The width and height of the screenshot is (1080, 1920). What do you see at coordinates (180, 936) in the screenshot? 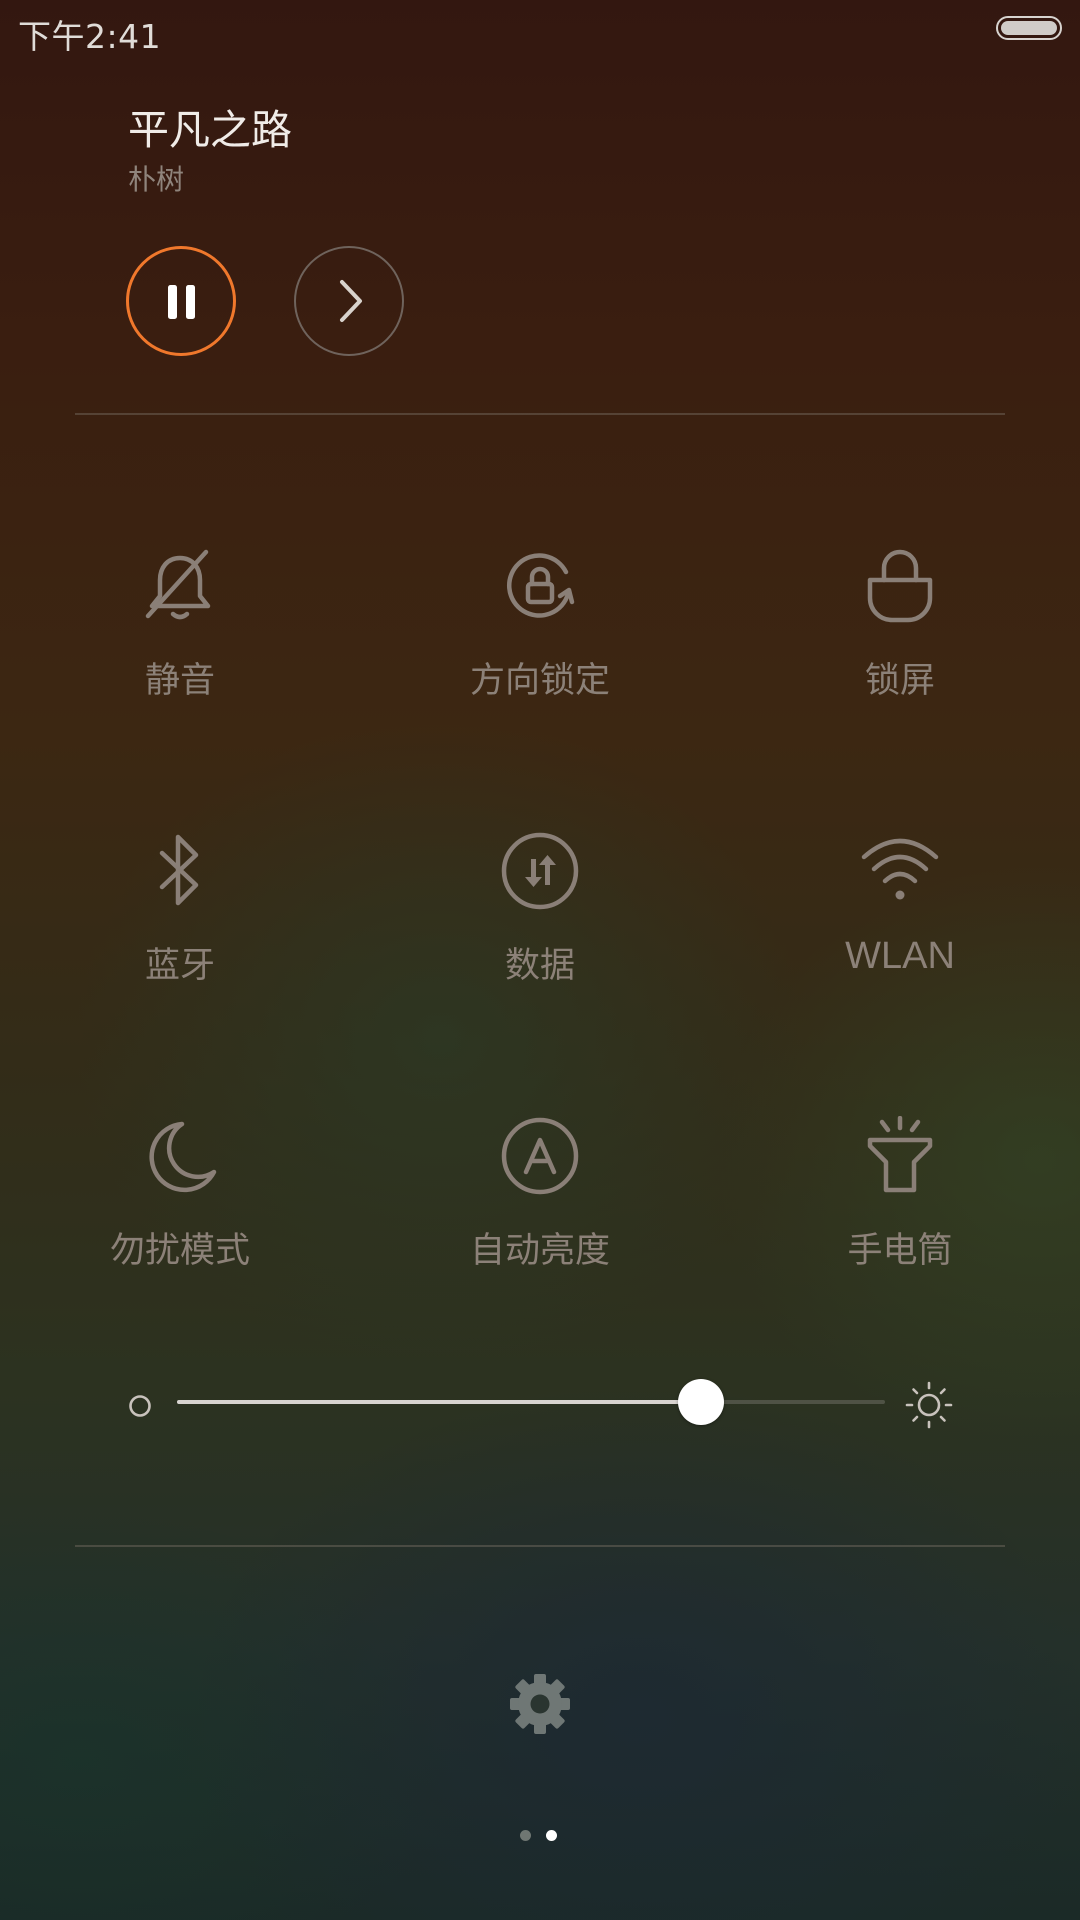
I see `toggle-bluetooth: 蓝牙` at bounding box center [180, 936].